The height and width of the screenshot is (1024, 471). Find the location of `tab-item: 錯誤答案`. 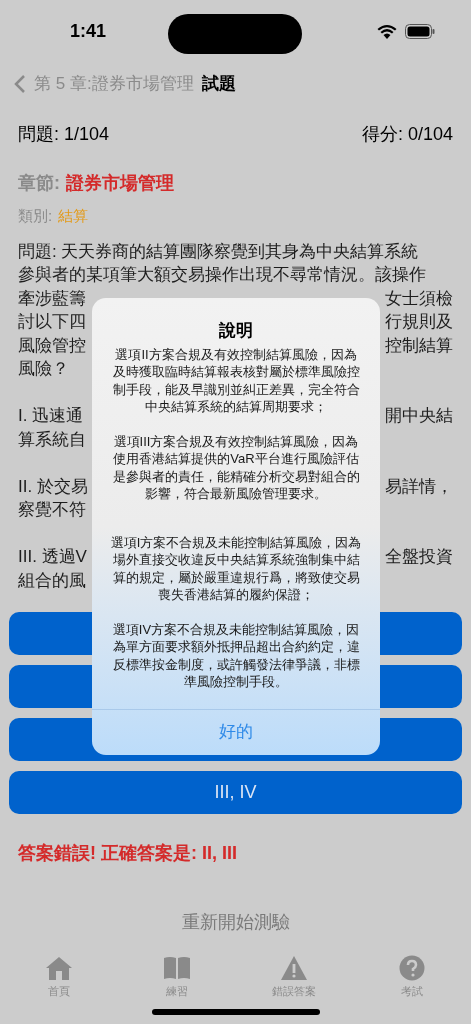

tab-item: 錯誤答案 is located at coordinates (294, 977).